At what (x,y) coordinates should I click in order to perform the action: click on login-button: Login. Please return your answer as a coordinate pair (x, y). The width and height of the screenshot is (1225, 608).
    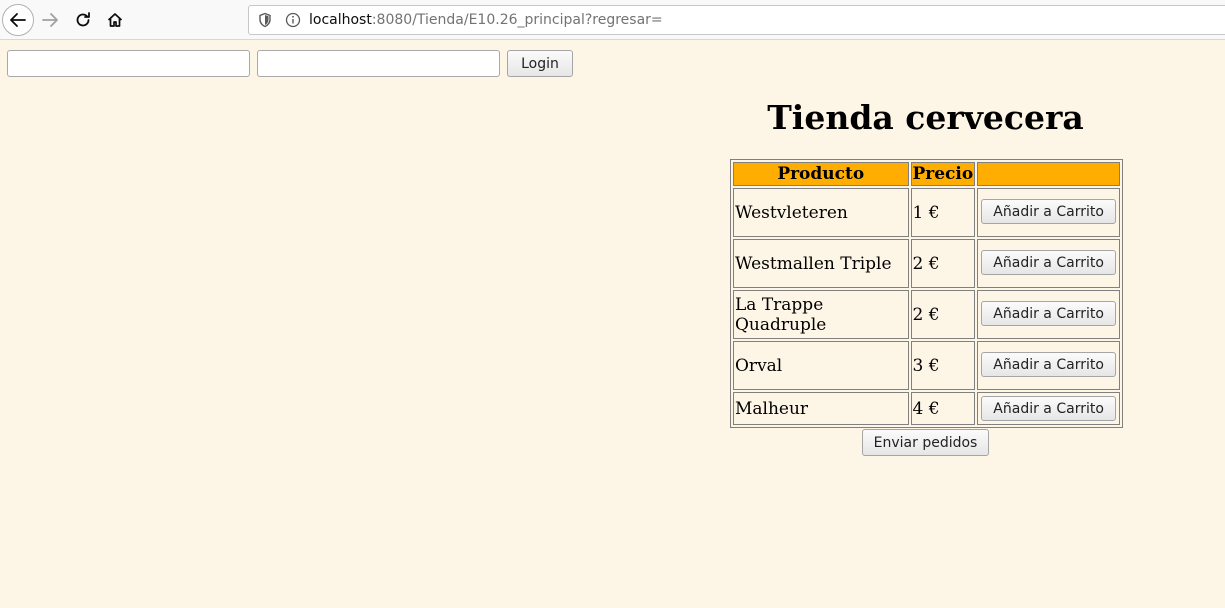
    Looking at the image, I should click on (540, 63).